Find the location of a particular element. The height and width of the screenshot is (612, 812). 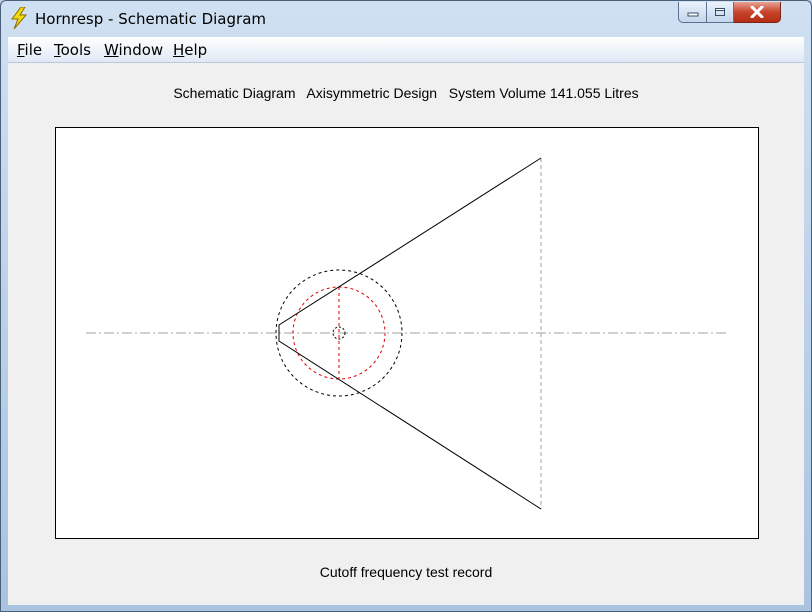

menu-help-accel: H is located at coordinates (179, 50).